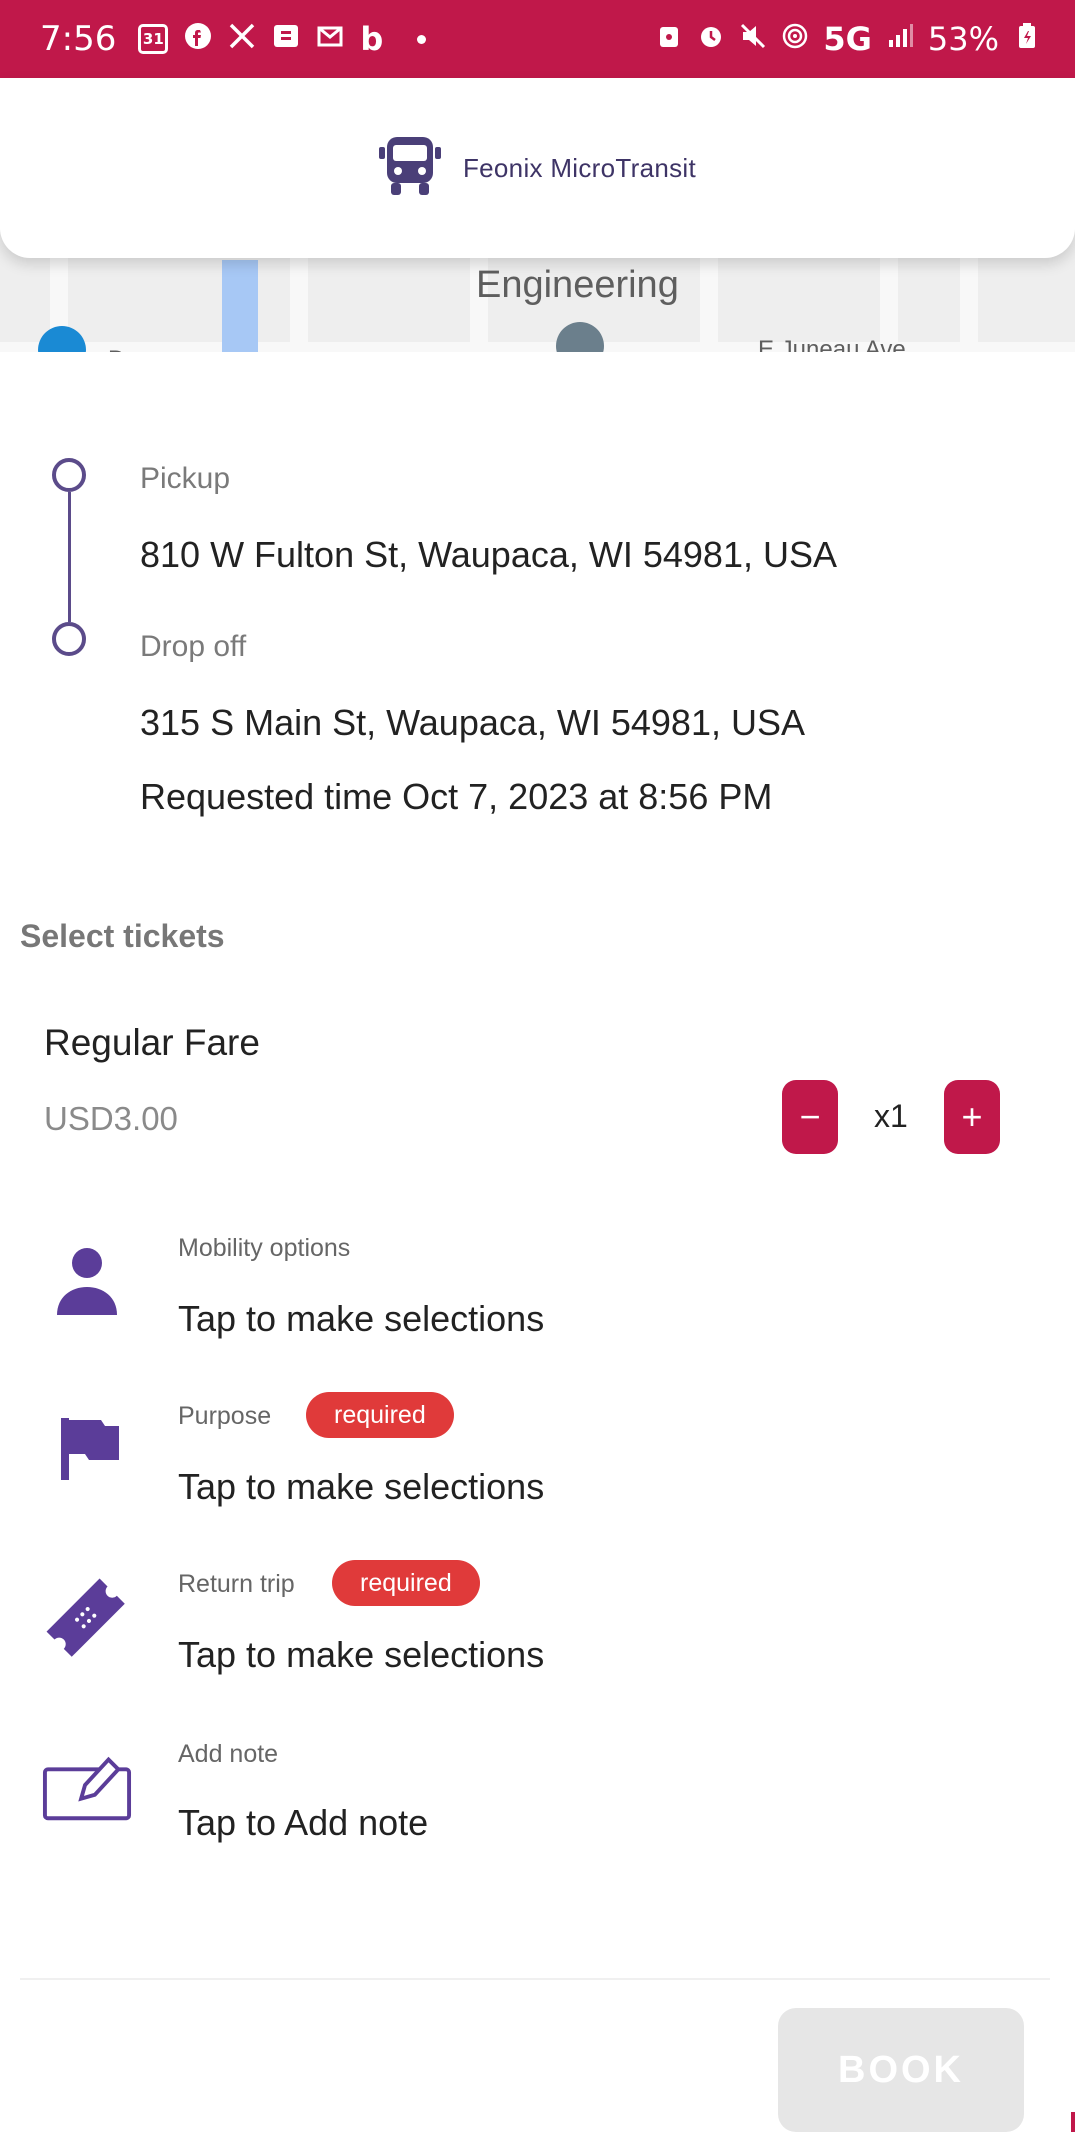  What do you see at coordinates (972, 1117) in the screenshot?
I see `increase-quantity-button: +` at bounding box center [972, 1117].